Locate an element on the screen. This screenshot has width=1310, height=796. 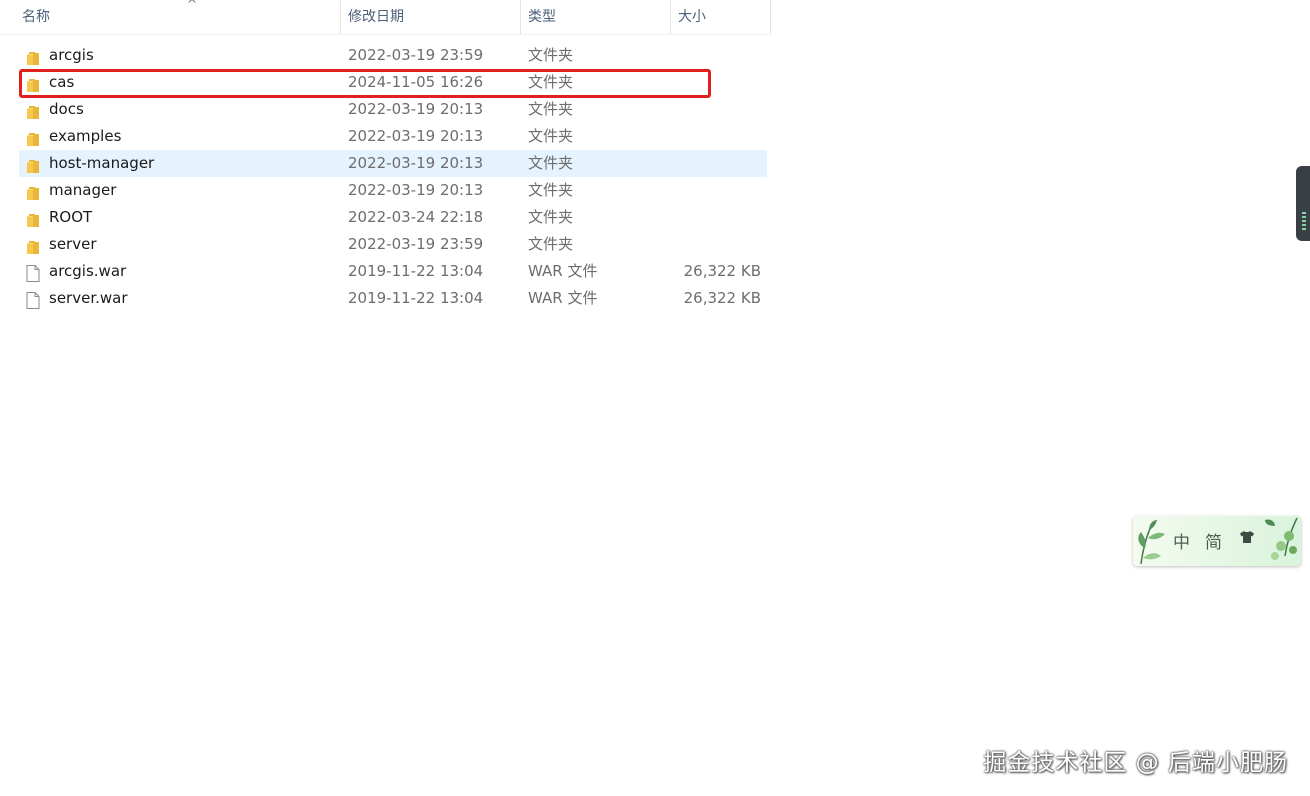
leaf-decoration-icon is located at coordinates (1151, 542).